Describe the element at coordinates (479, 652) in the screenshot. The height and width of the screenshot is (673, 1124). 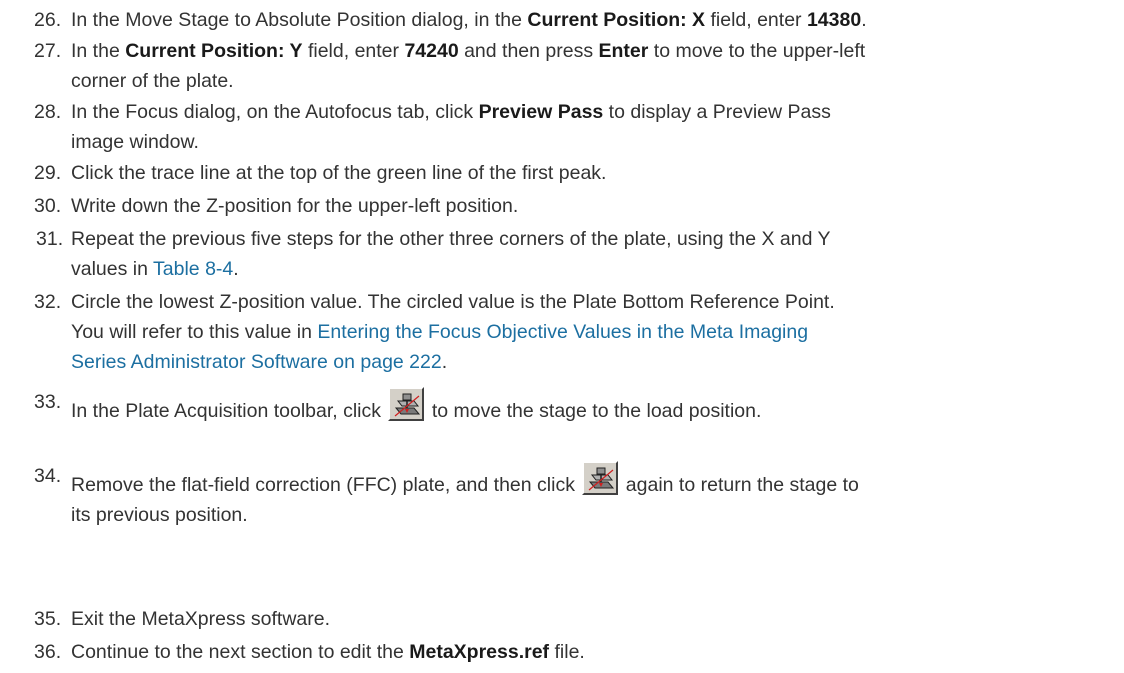
I see `file-name: MetaXpress.ref` at that location.